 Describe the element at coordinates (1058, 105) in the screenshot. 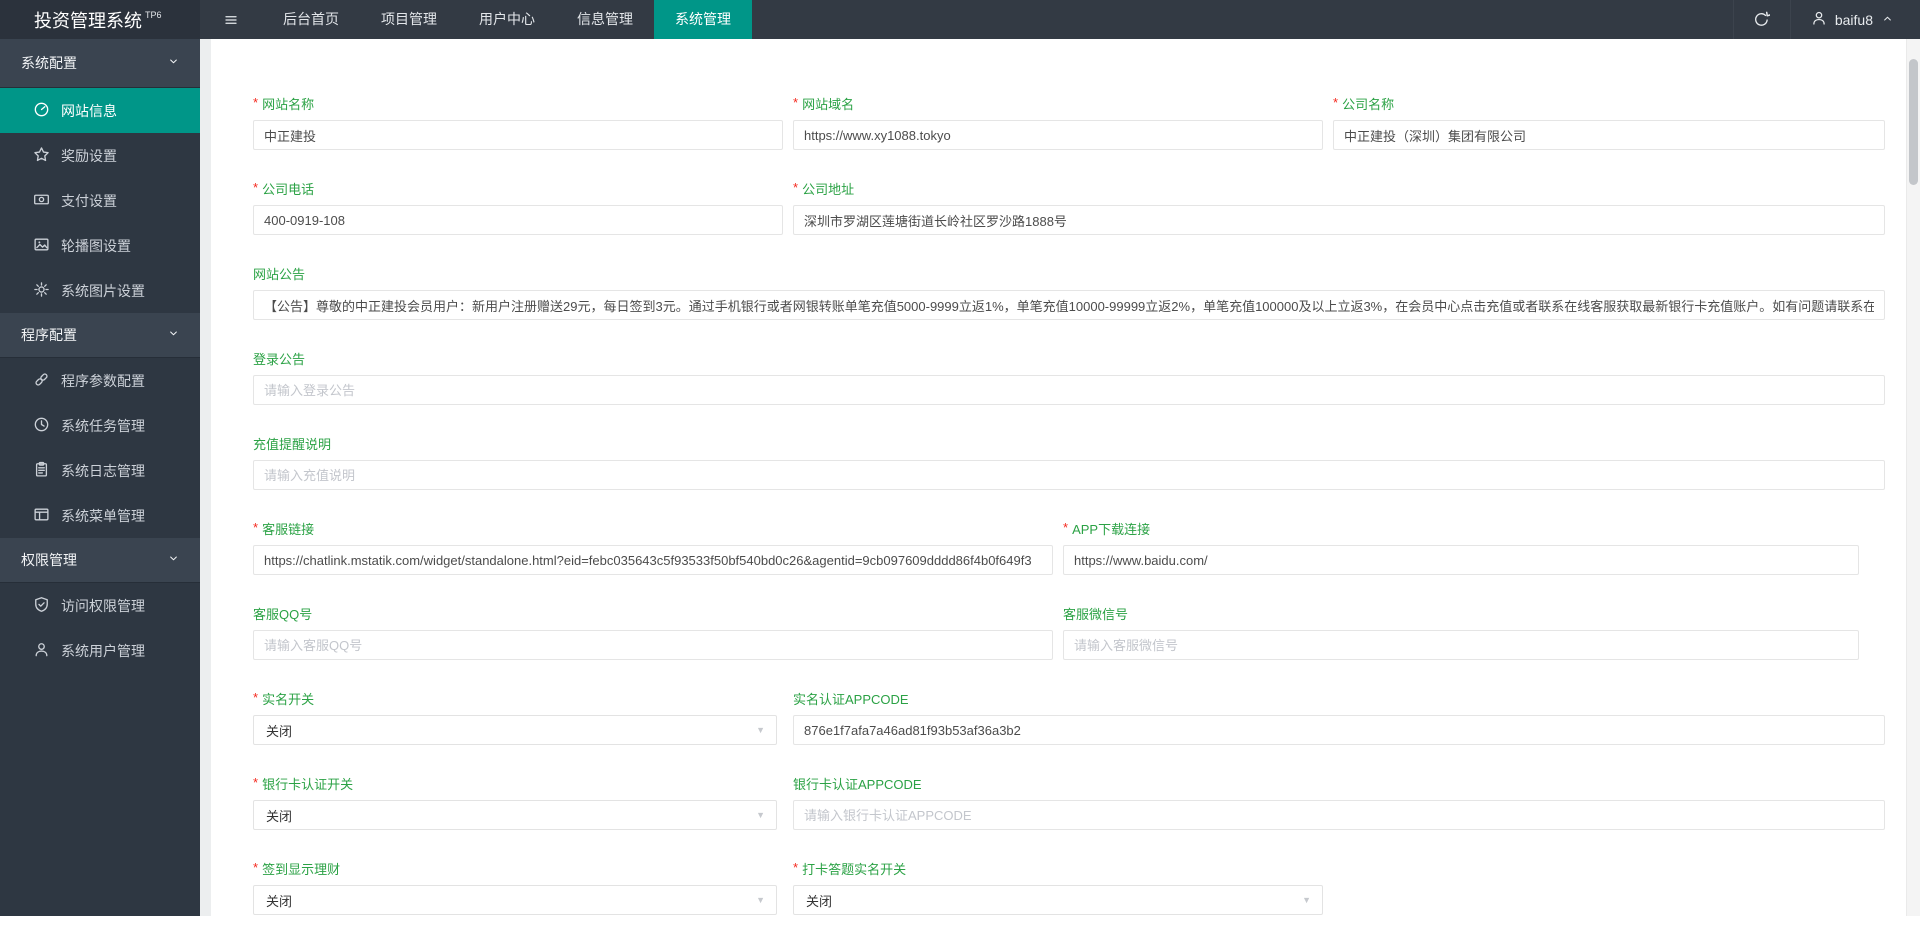

I see `field-label: *网站域名` at that location.